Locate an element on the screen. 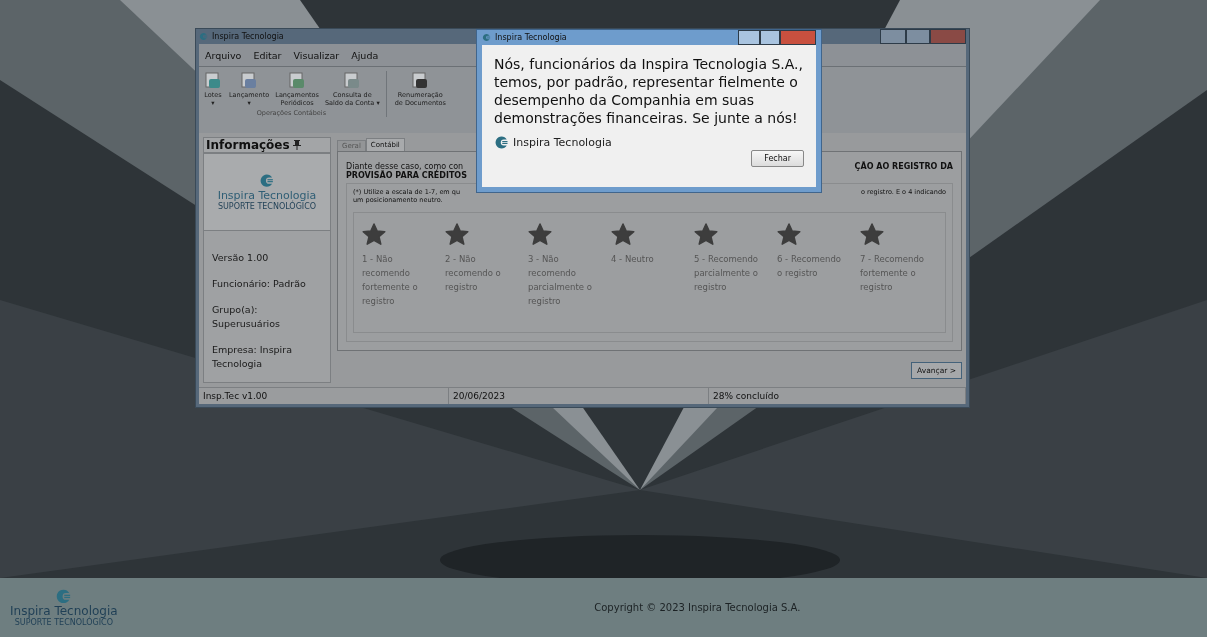  info-text: Versão 1.00 is located at coordinates (240, 258).